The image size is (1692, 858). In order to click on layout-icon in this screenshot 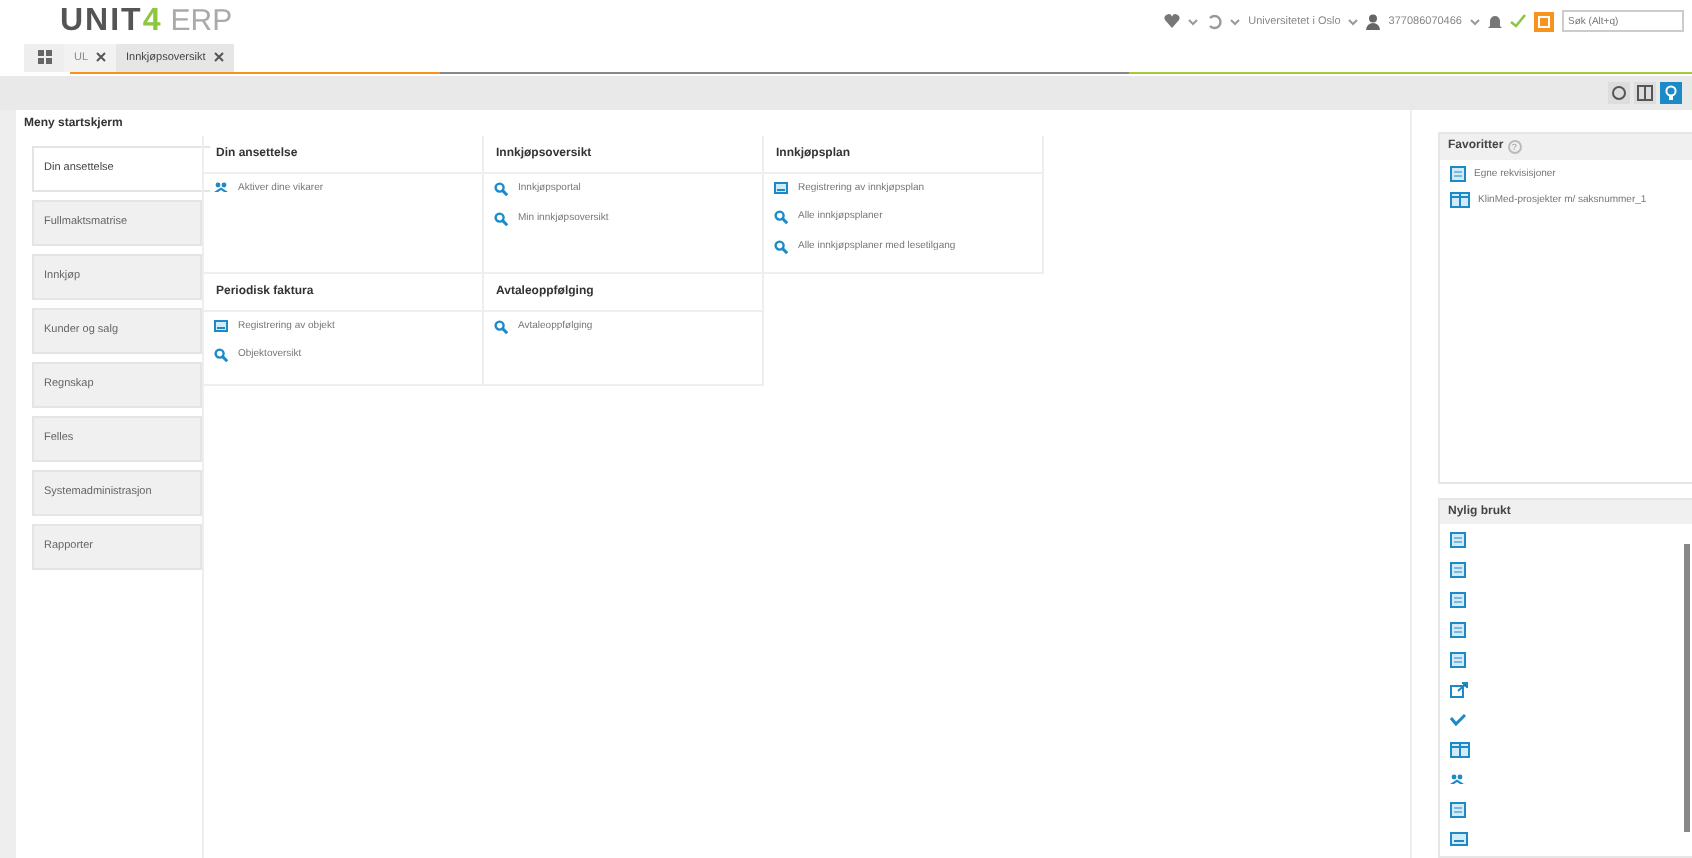, I will do `click(1645, 93)`.